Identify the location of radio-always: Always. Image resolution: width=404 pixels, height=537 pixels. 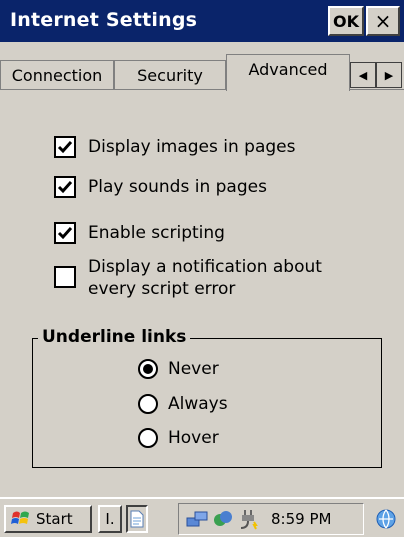
(183, 404).